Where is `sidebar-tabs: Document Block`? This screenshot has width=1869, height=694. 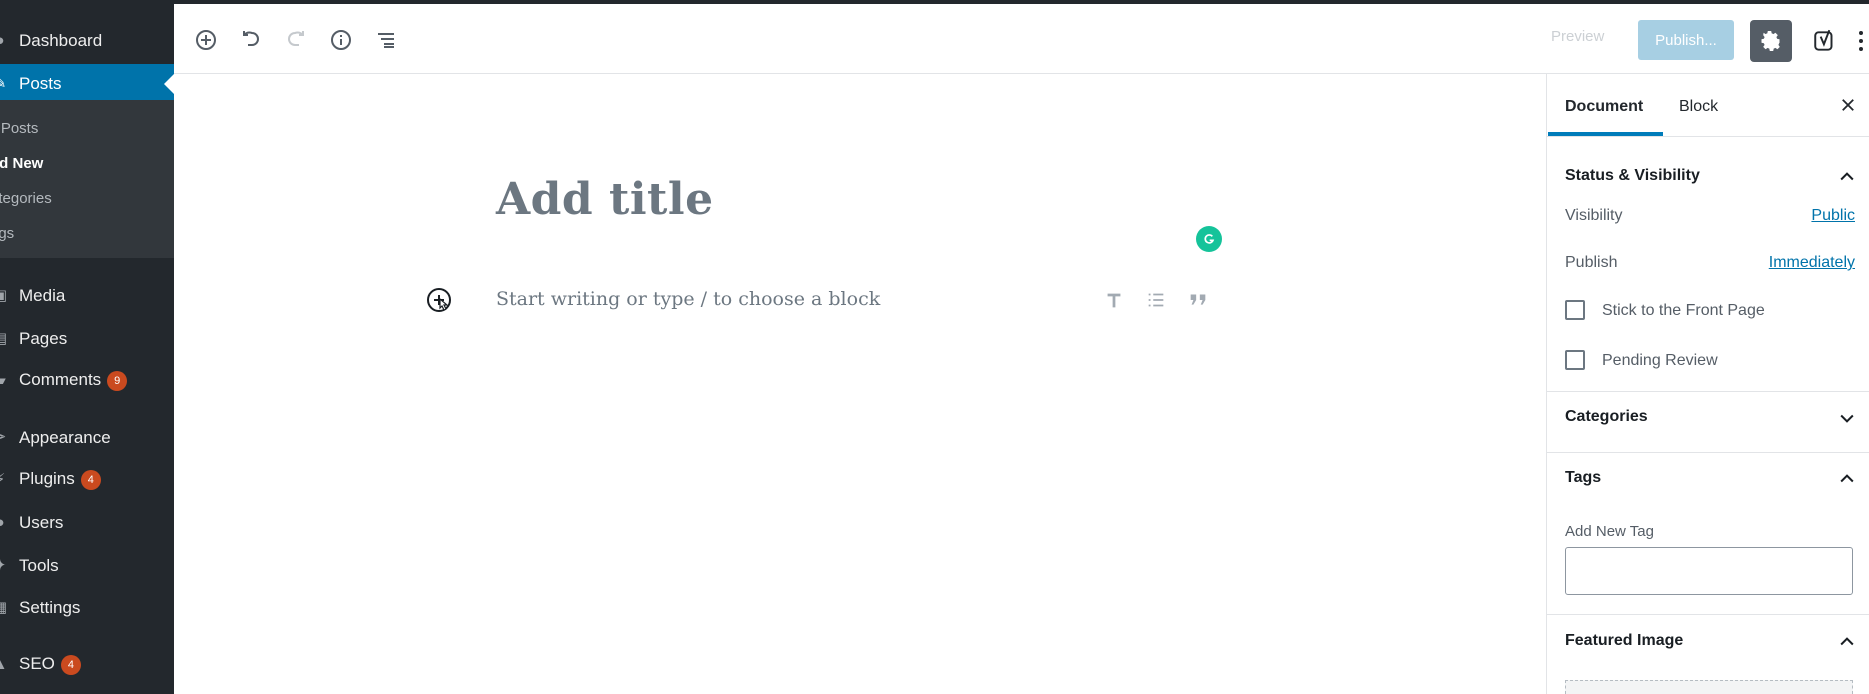
sidebar-tabs: Document Block is located at coordinates (1708, 105).